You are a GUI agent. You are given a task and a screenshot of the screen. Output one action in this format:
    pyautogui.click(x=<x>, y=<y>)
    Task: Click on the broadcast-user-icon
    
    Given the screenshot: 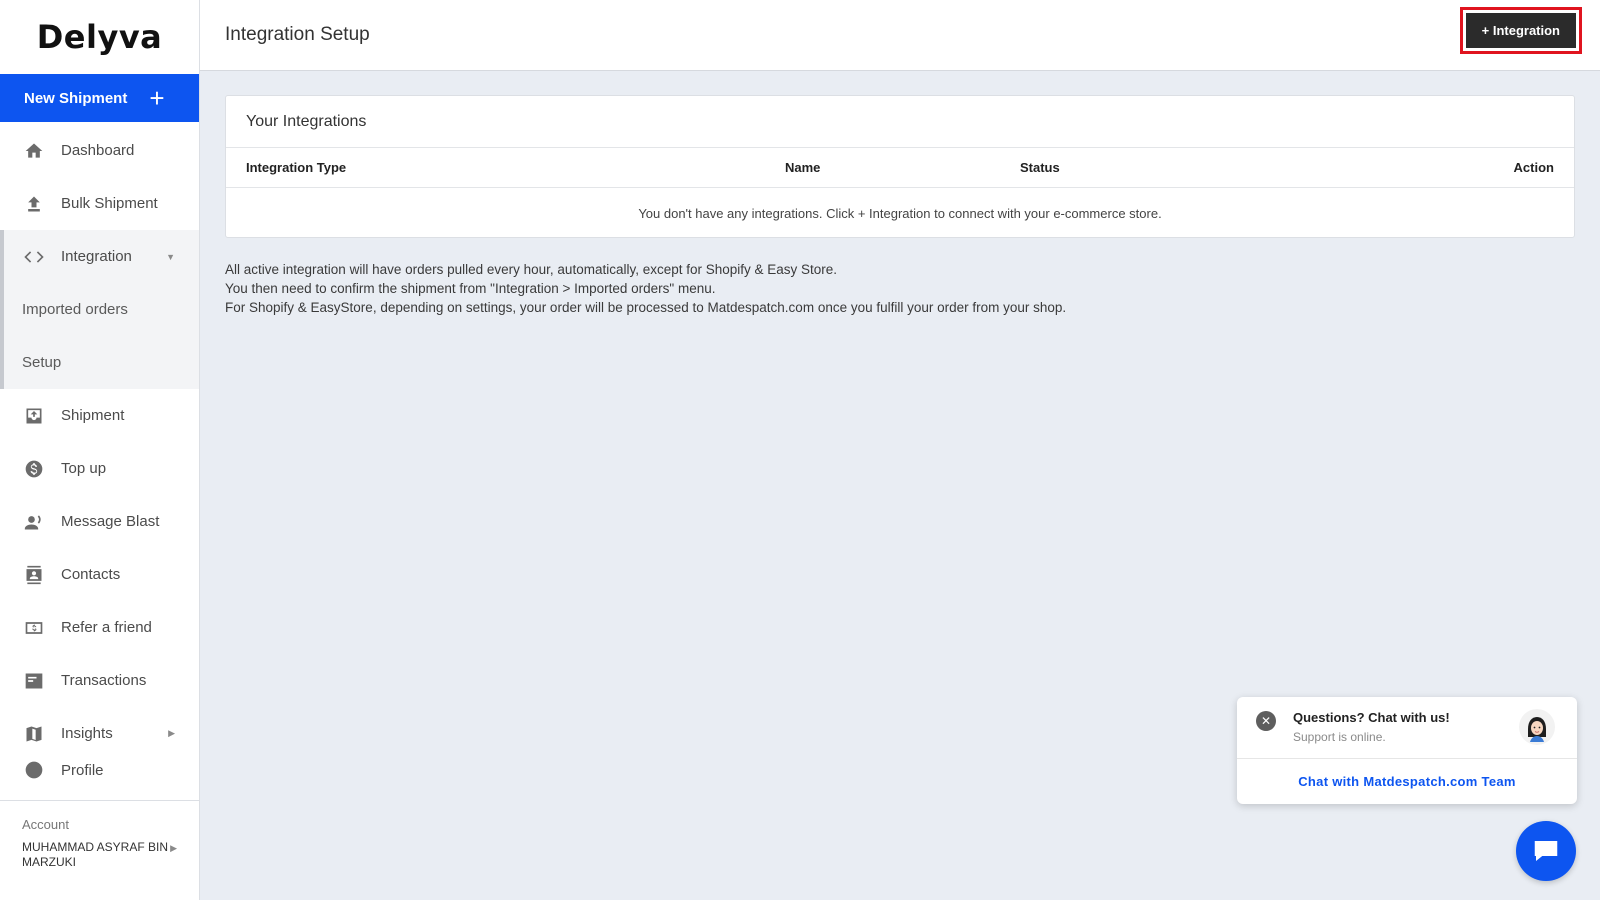 What is the action you would take?
    pyautogui.click(x=34, y=522)
    